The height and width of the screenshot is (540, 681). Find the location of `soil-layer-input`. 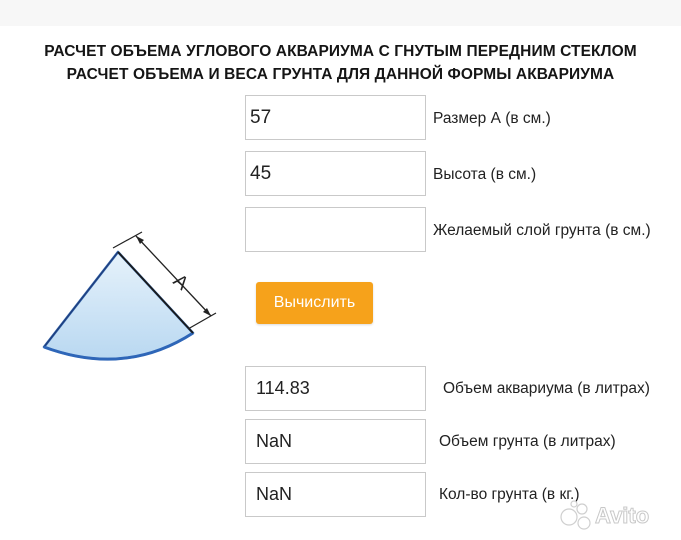

soil-layer-input is located at coordinates (335, 229).